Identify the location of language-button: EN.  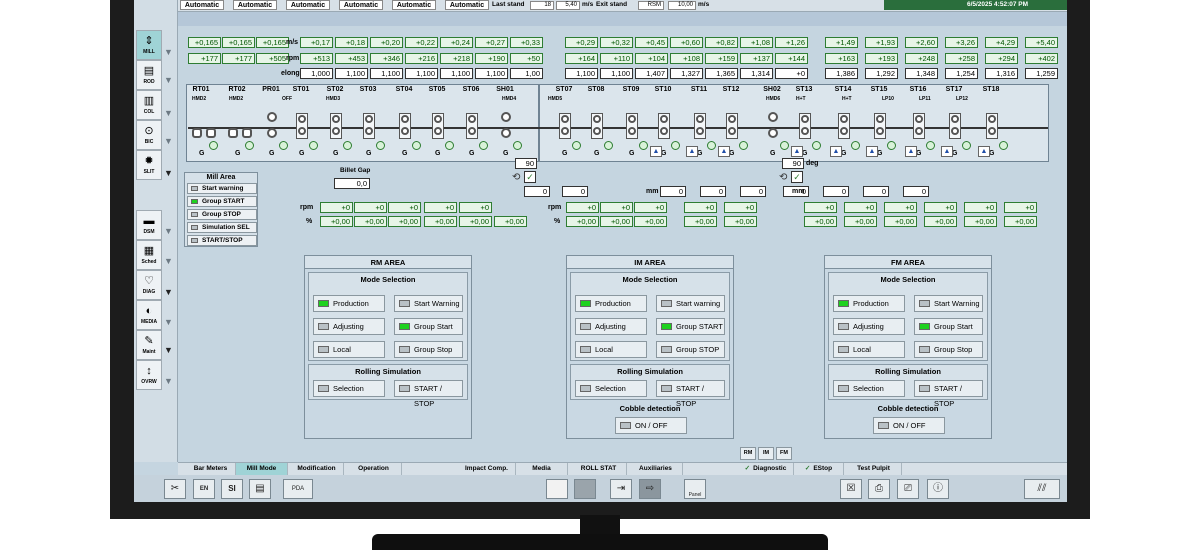
(204, 489).